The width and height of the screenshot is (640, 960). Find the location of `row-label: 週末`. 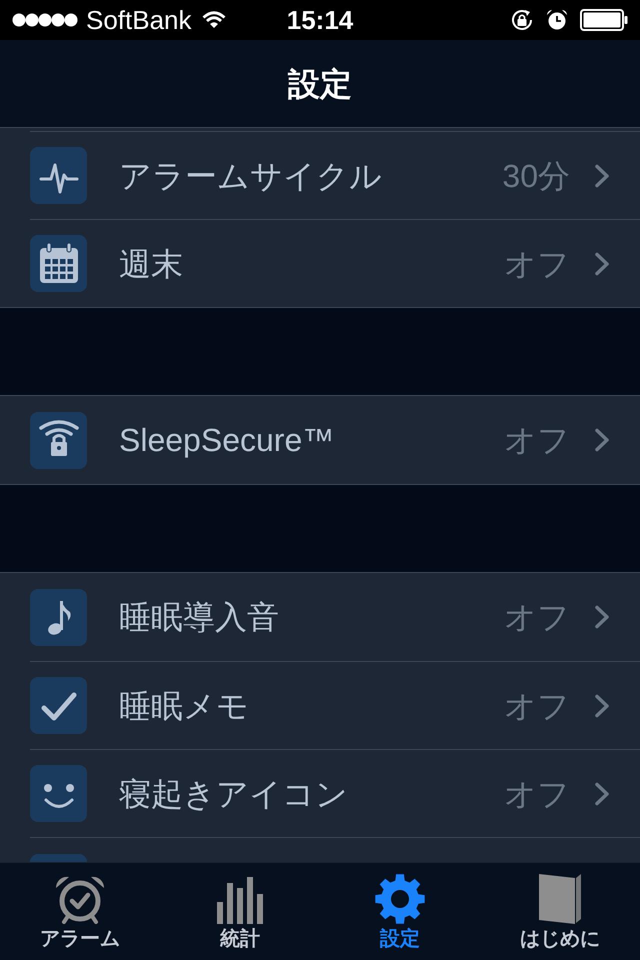

row-label: 週末 is located at coordinates (151, 264).